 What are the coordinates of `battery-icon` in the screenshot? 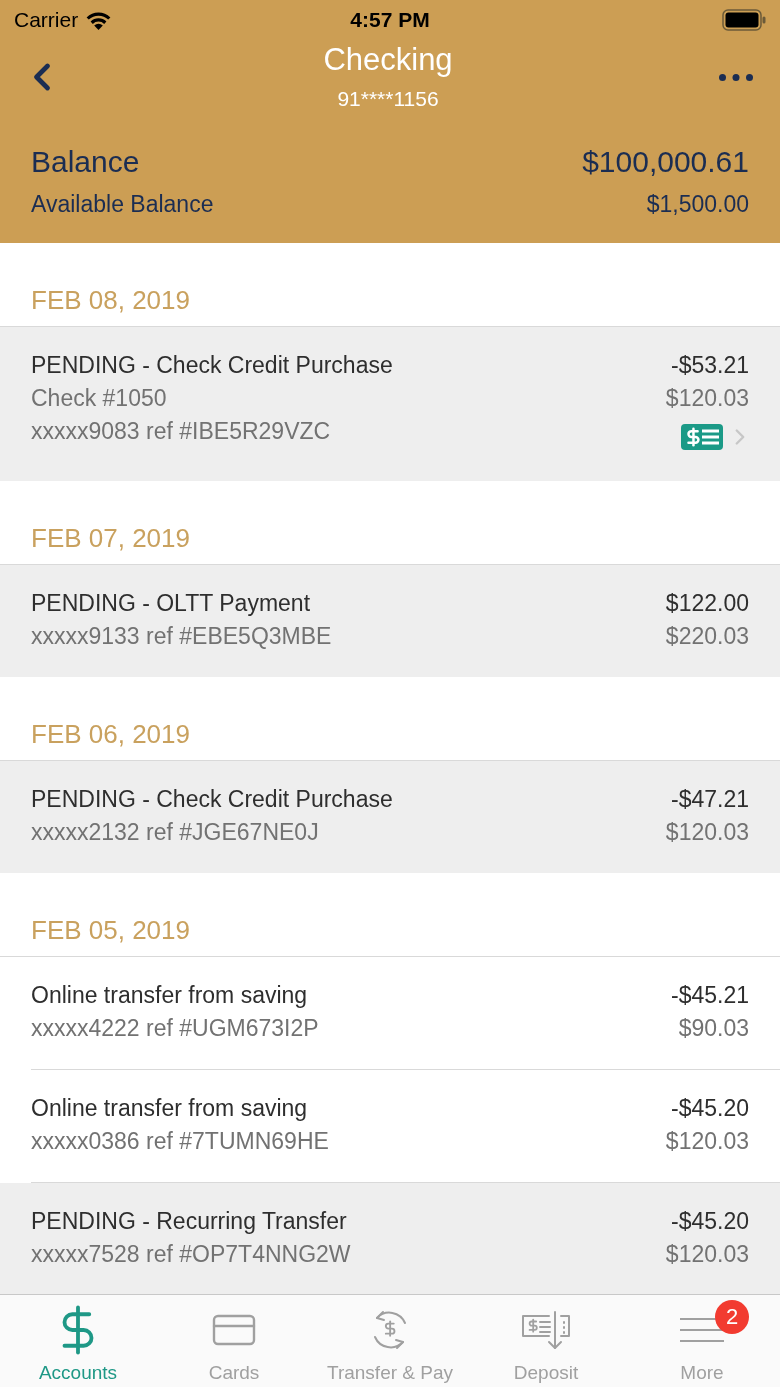 It's located at (744, 20).